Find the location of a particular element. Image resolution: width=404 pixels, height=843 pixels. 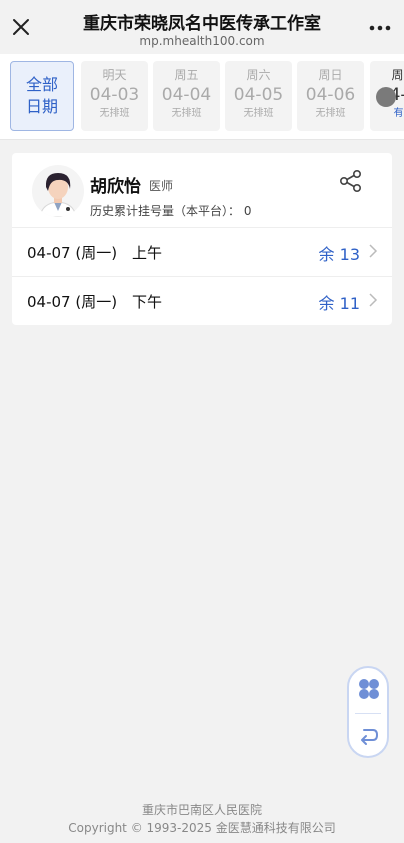

date-card: 周六 04-05 无排班 is located at coordinates (258, 96).